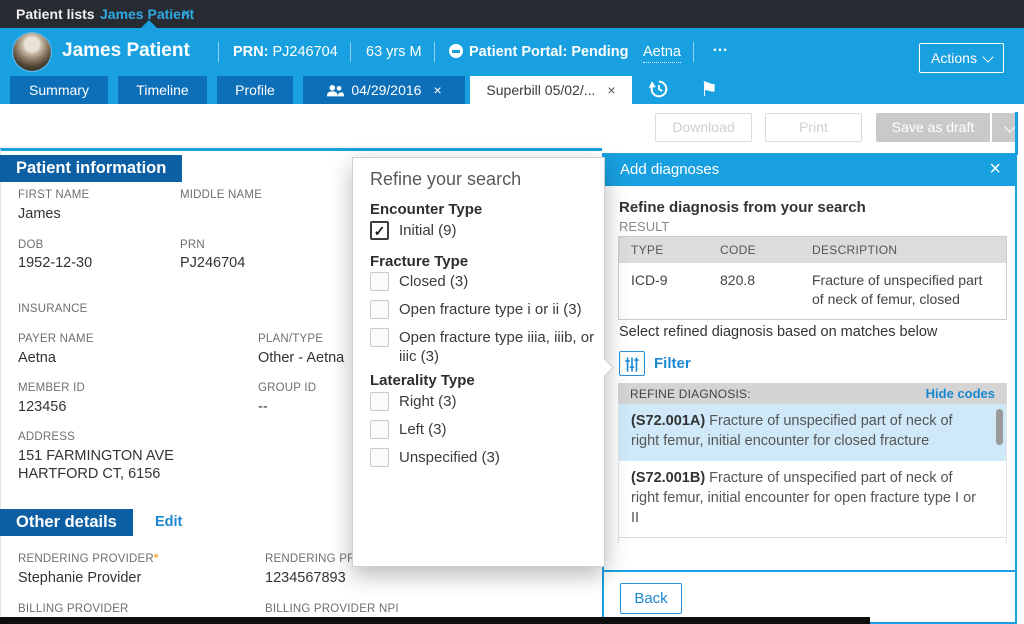  Describe the element at coordinates (394, 52) in the screenshot. I see `age-sex: 63 yrs M` at that location.